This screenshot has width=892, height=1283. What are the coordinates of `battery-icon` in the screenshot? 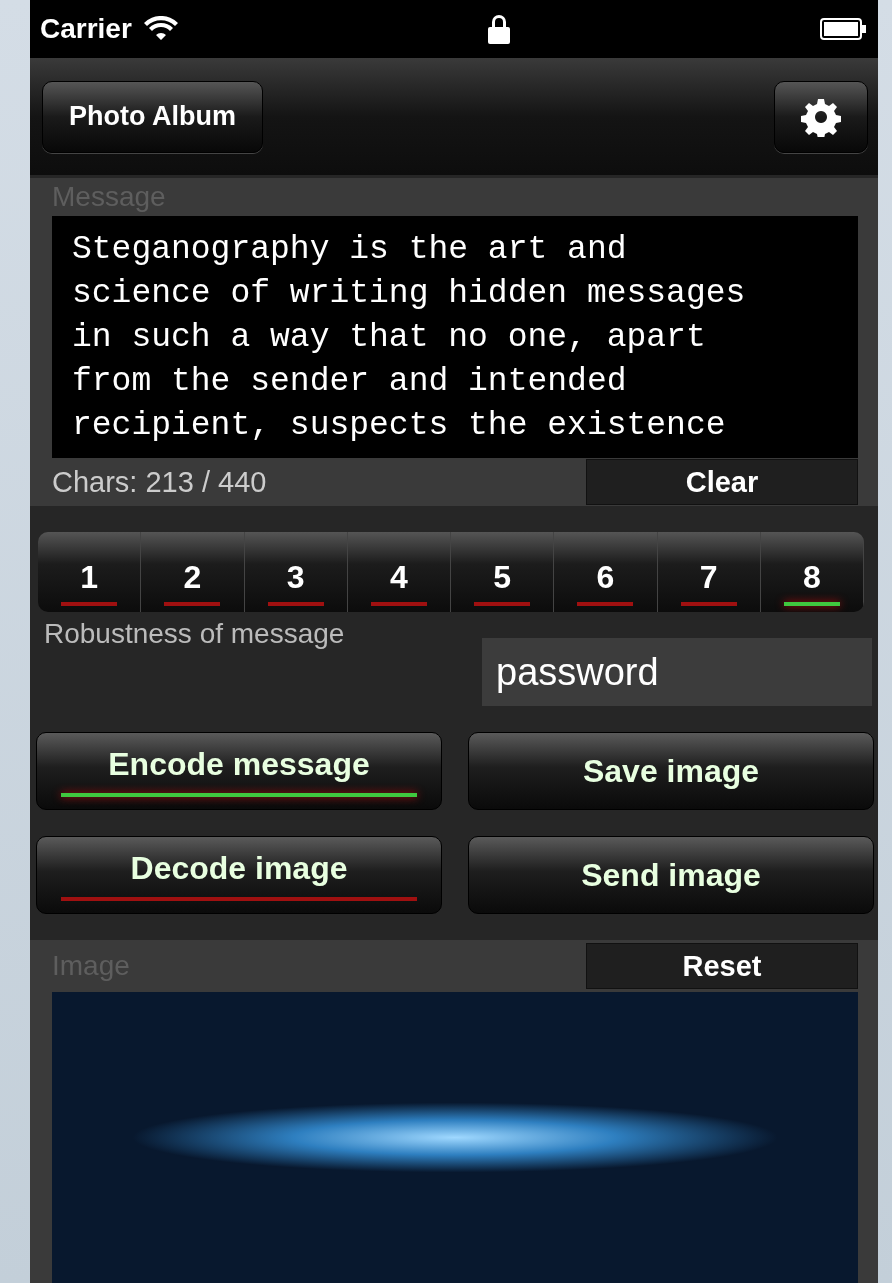 It's located at (843, 29).